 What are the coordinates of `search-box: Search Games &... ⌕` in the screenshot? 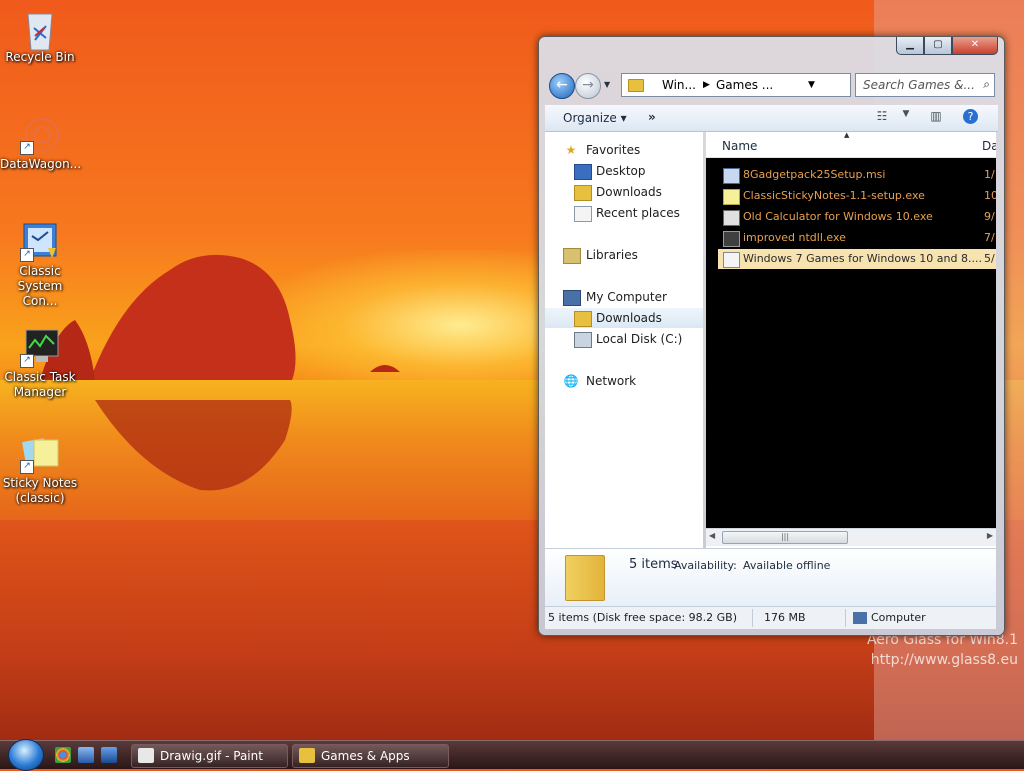 It's located at (925, 85).